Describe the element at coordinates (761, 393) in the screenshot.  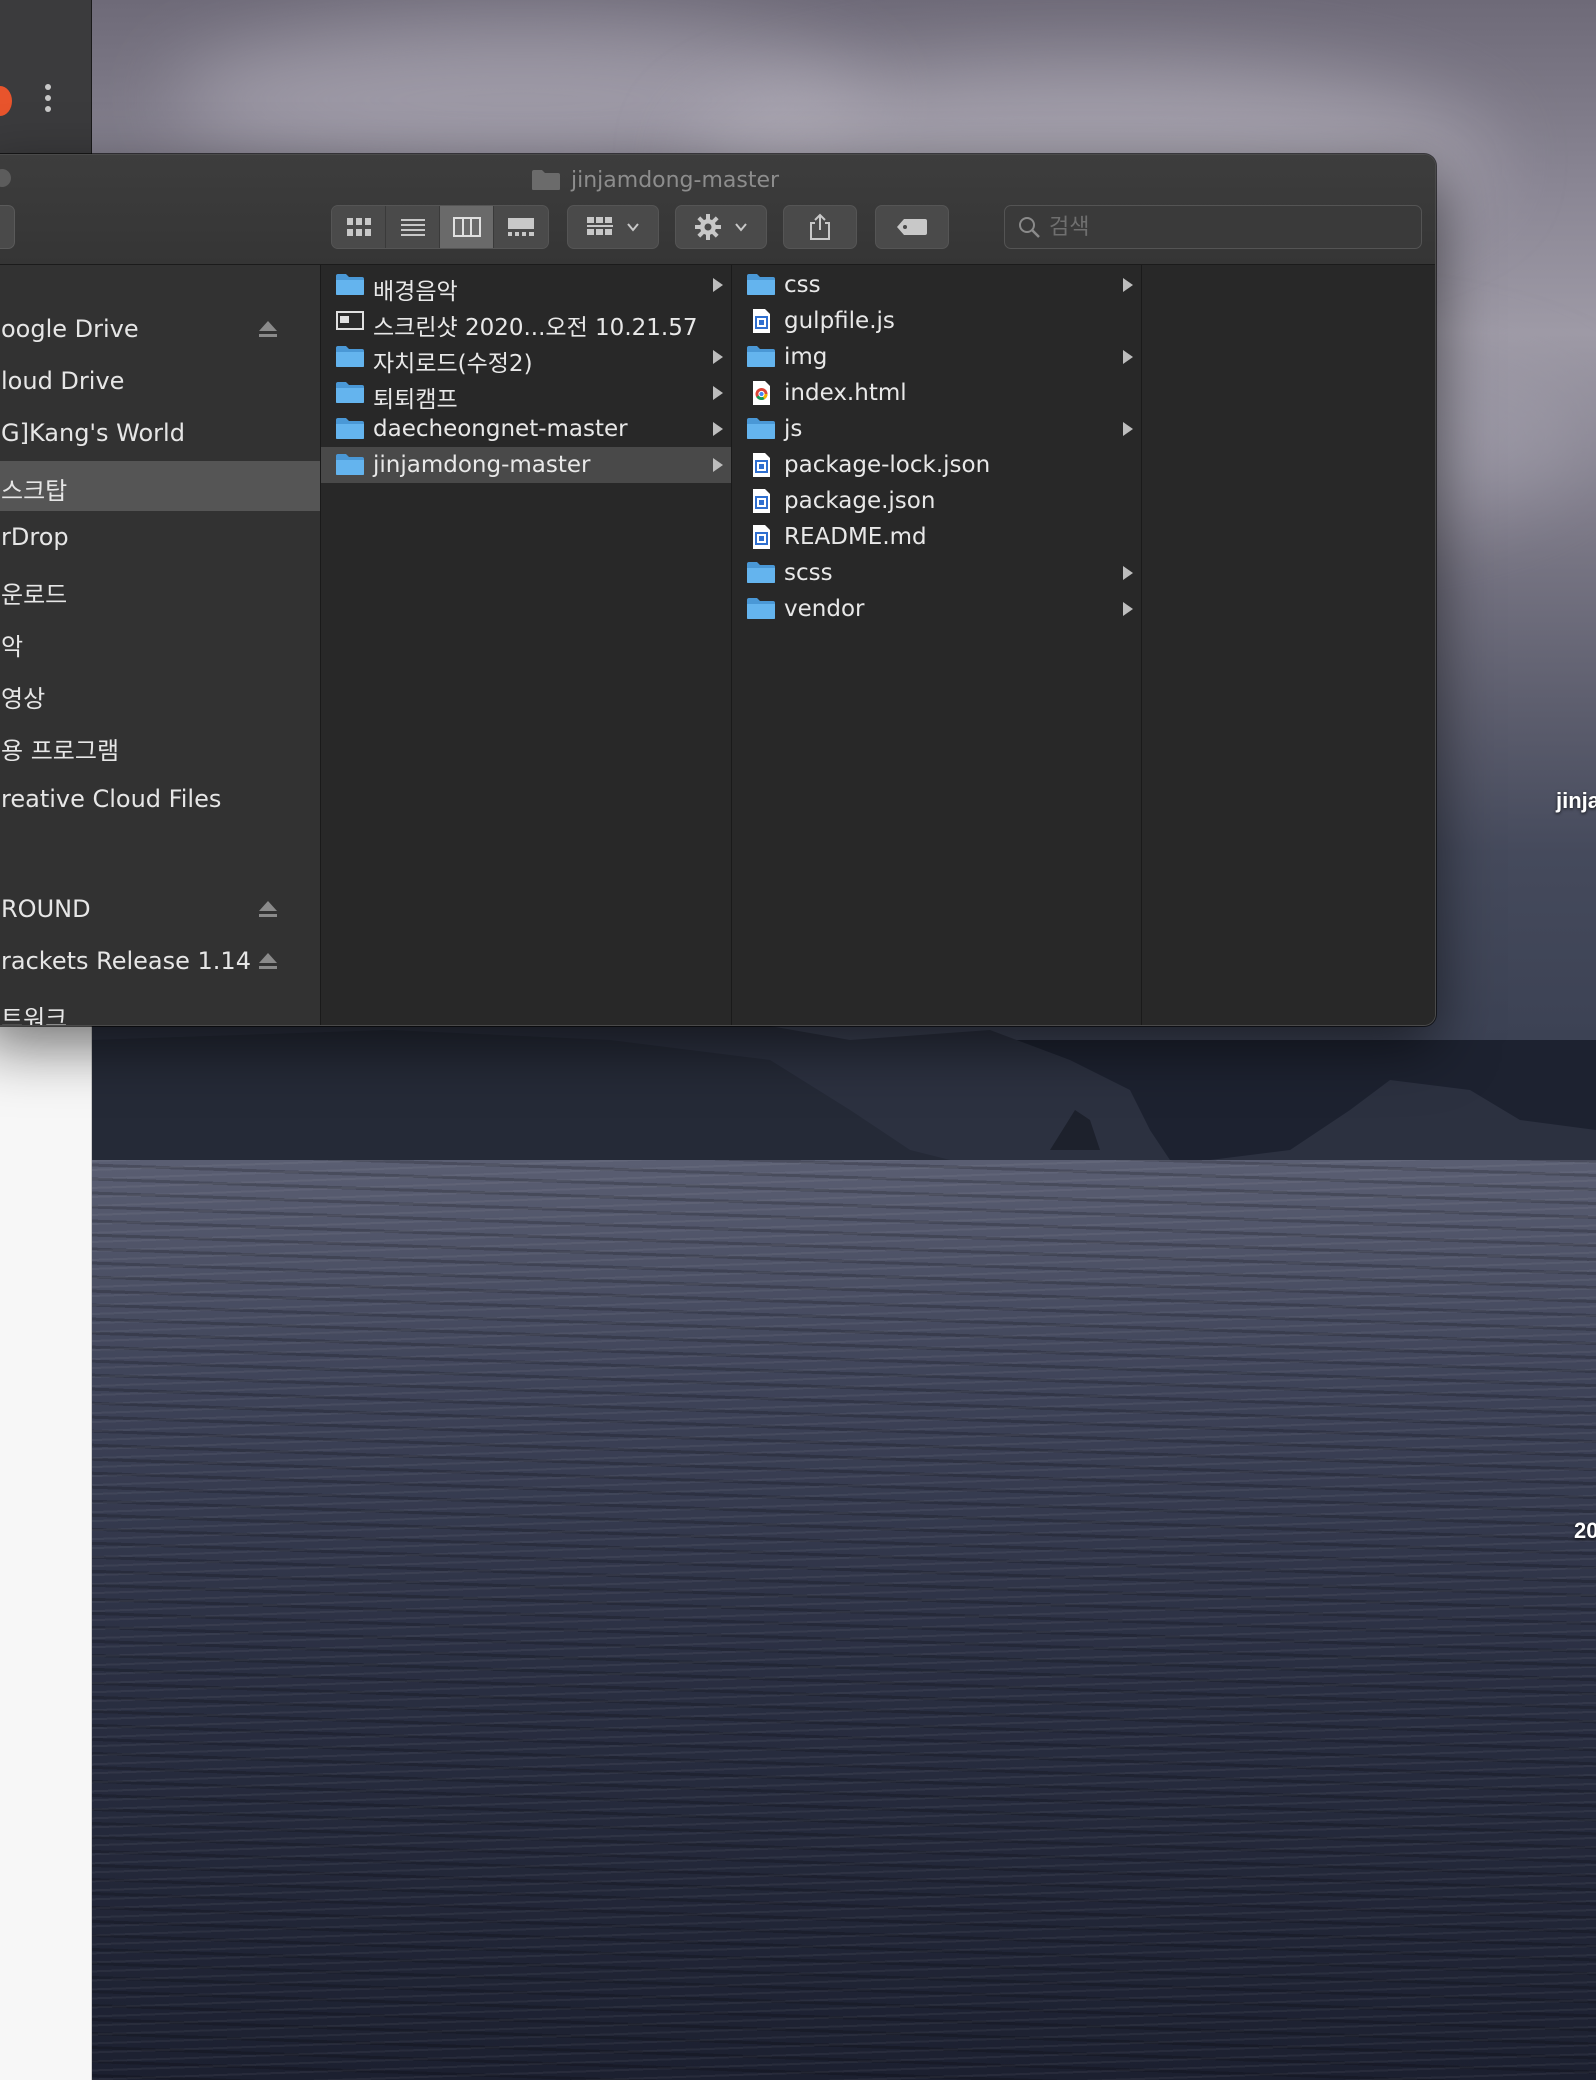
I see `chrome-html-icon` at that location.